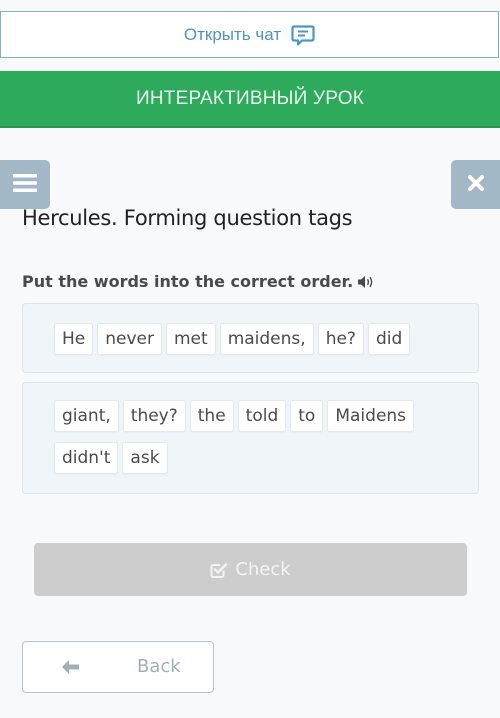  What do you see at coordinates (86, 458) in the screenshot?
I see `word-chip: didn't` at bounding box center [86, 458].